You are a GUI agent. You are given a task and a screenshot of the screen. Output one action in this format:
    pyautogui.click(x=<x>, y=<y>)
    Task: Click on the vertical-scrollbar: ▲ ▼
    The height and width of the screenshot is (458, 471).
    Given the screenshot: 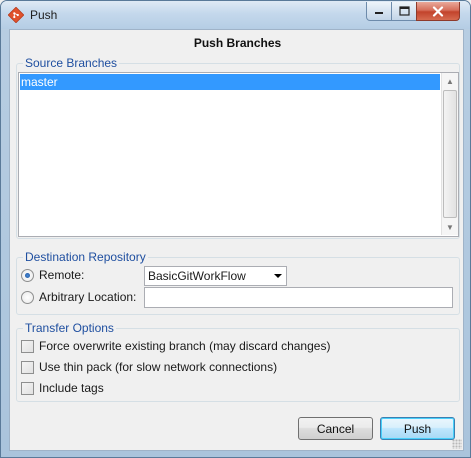 What is the action you would take?
    pyautogui.click(x=449, y=154)
    